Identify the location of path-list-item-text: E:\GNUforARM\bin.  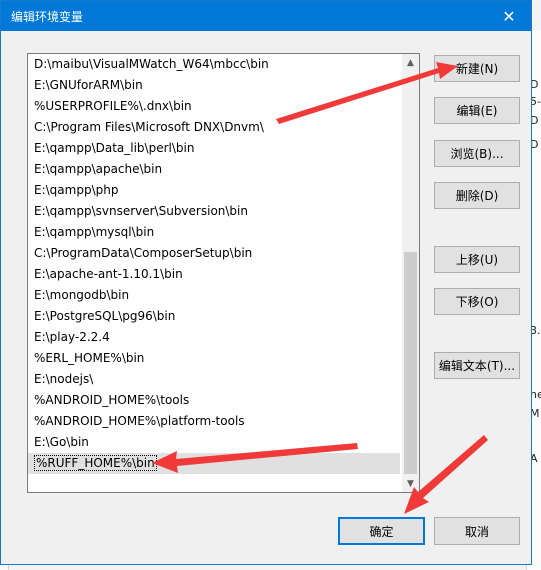
(88, 85).